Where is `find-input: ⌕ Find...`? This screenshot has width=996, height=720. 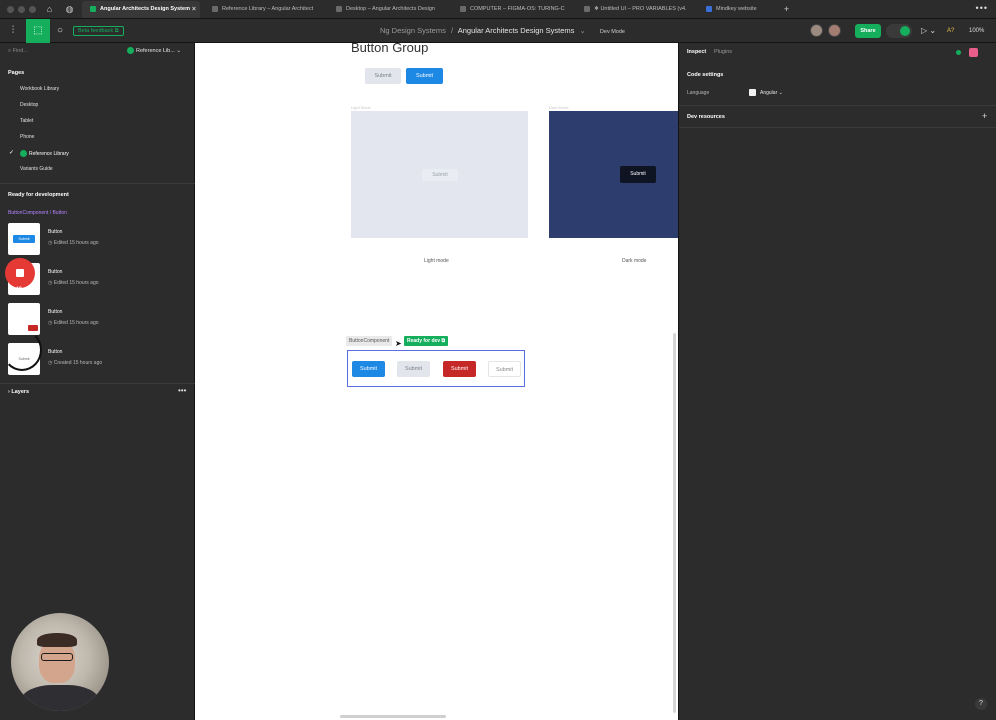
find-input: ⌕ Find... is located at coordinates (18, 51).